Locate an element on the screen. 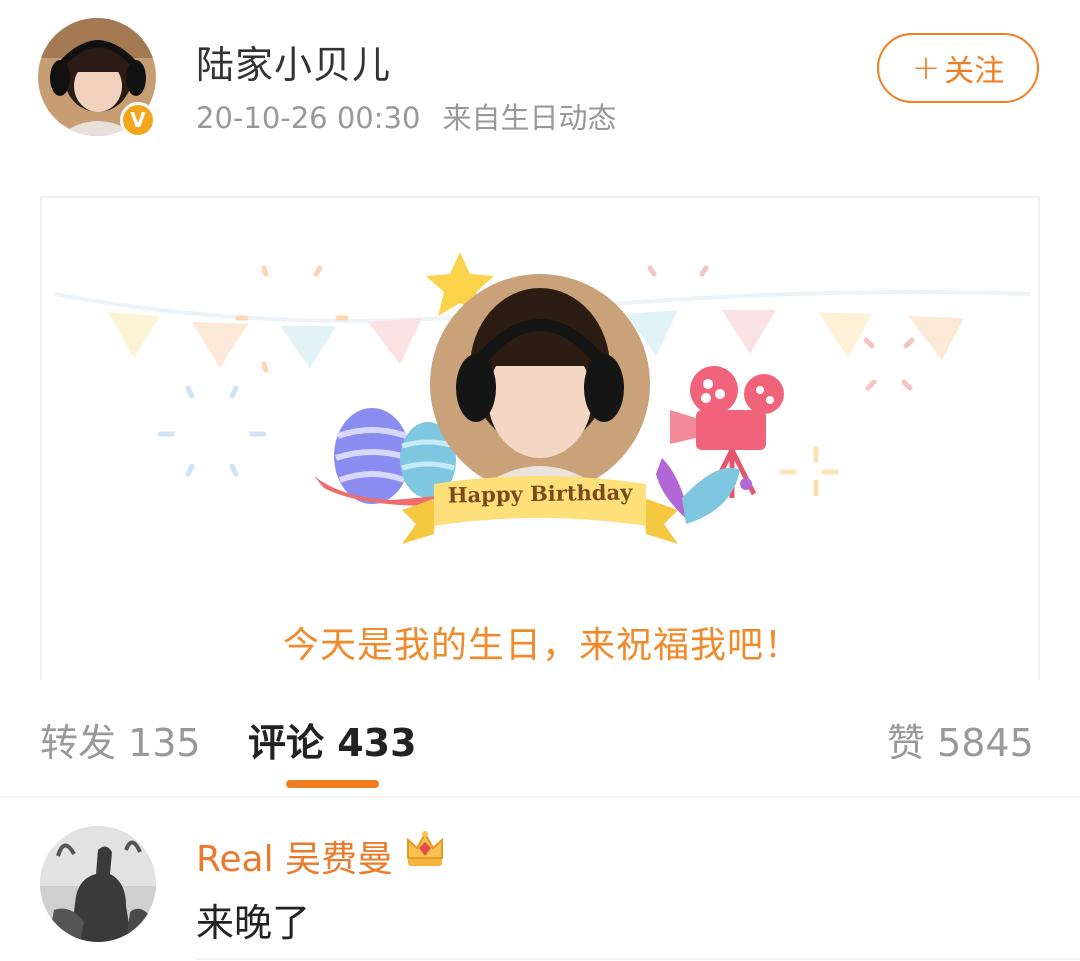 The image size is (1080, 961). tab-comment: 评论 433 is located at coordinates (332, 739).